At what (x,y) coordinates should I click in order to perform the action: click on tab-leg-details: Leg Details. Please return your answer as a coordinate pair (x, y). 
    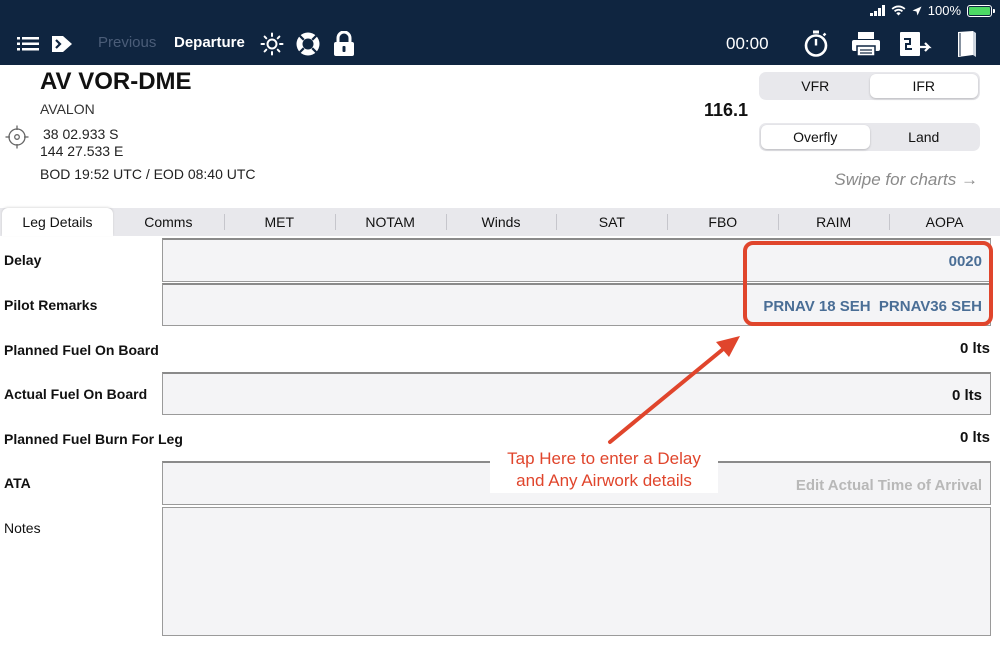
    Looking at the image, I should click on (57, 222).